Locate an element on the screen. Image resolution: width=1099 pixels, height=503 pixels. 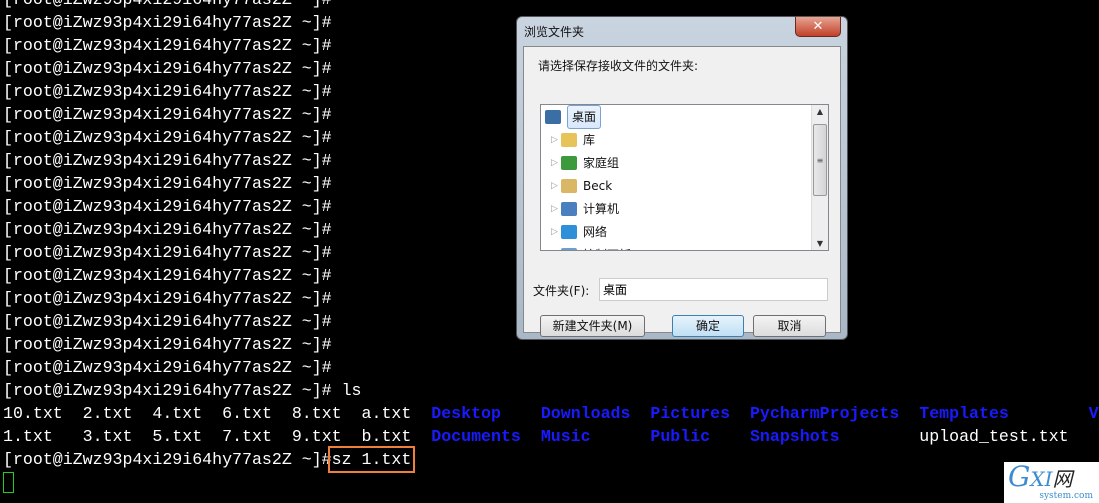
directory-entry: Public is located at coordinates (680, 436).